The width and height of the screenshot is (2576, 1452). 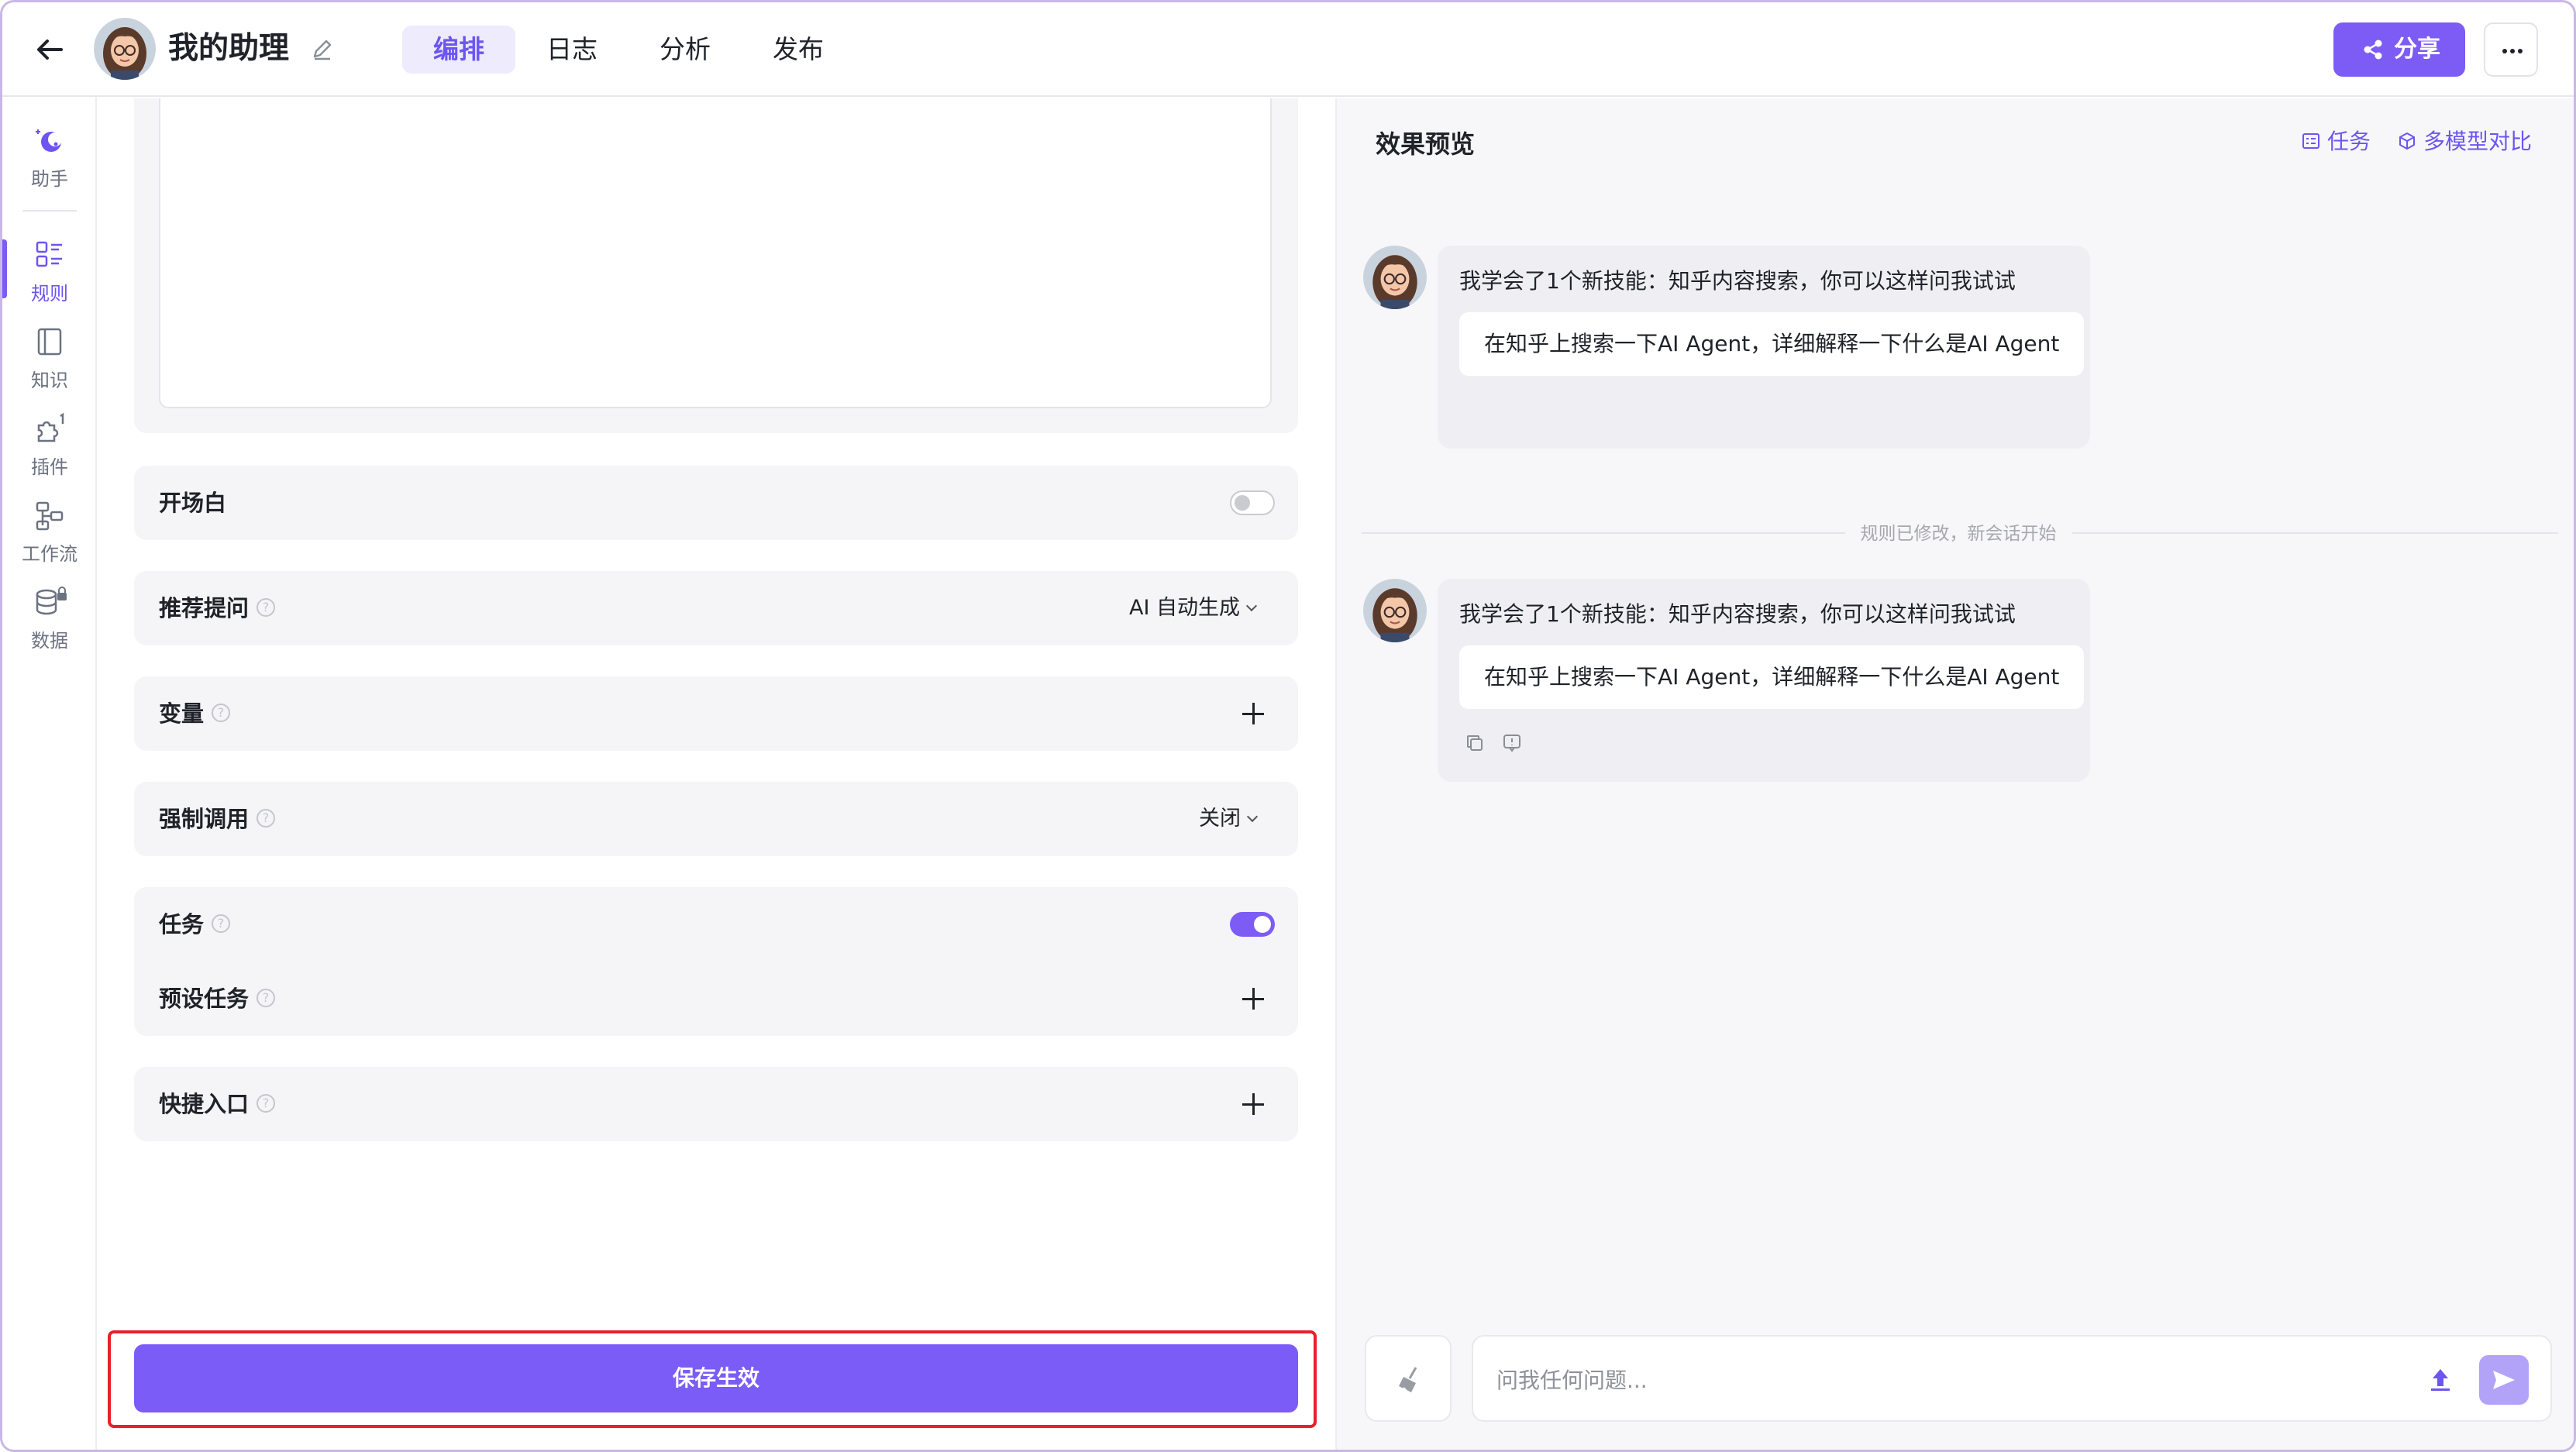 I want to click on rail-item-plugins: 插件, so click(x=49, y=445).